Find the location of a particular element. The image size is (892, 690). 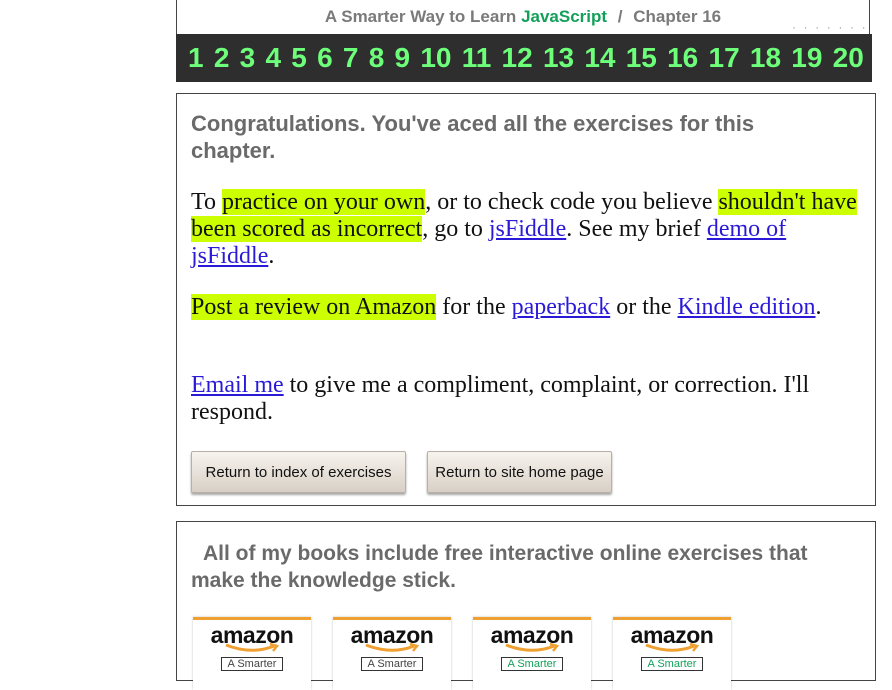

chapter-link-12: 12 is located at coordinates (517, 58).